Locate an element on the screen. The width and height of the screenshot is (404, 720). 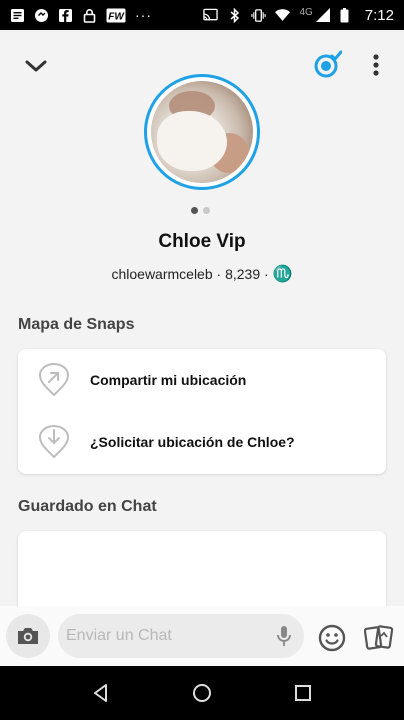
pager-dot is located at coordinates (206, 210).